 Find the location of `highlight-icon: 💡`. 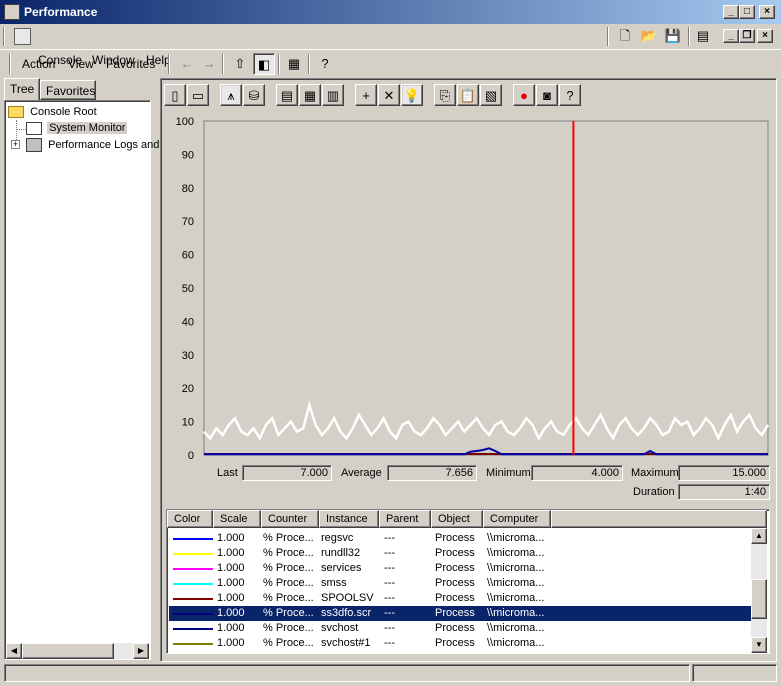

highlight-icon: 💡 is located at coordinates (412, 95).